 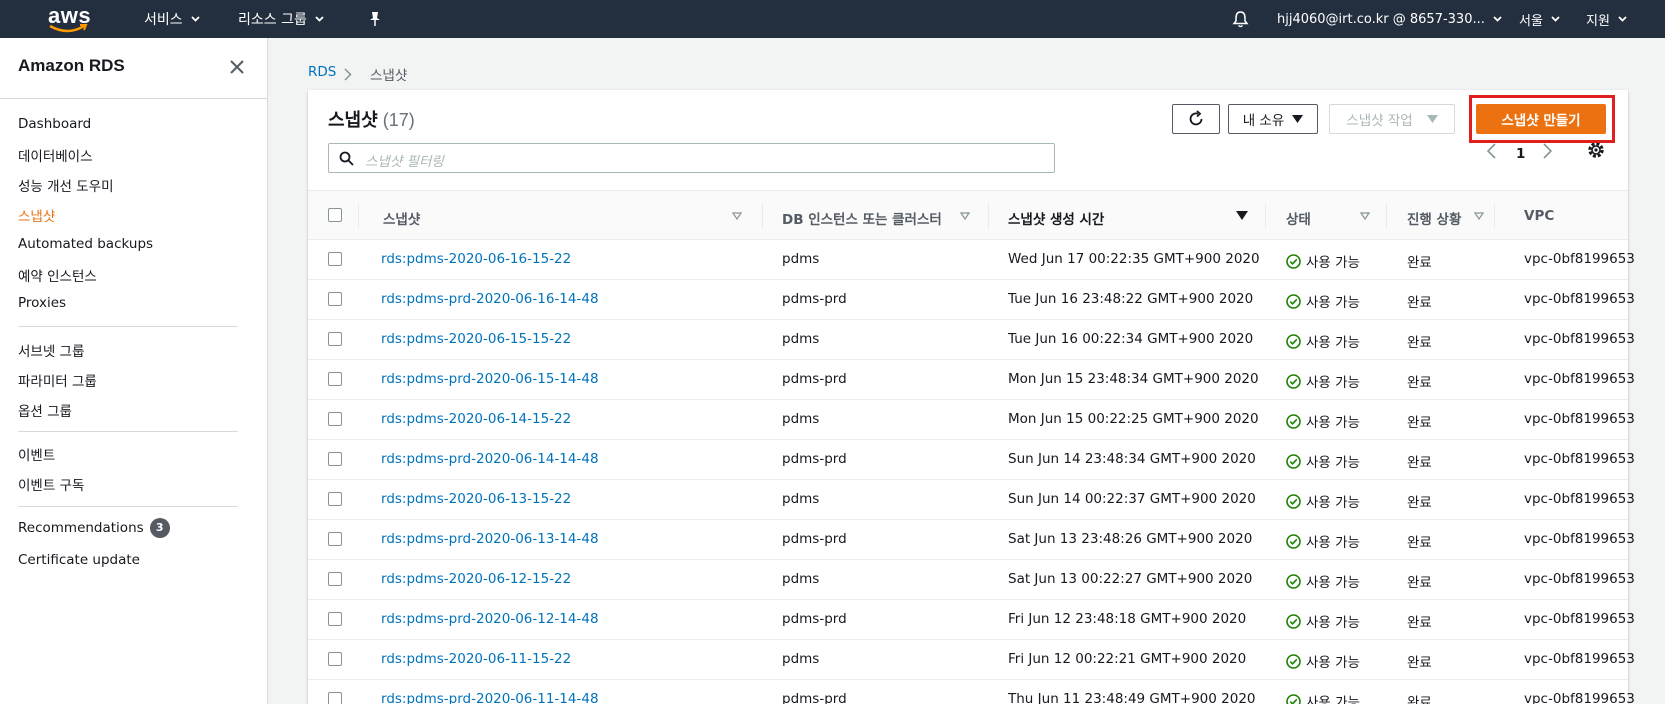 I want to click on sidebar-item-proxies: Proxies, so click(x=42, y=303).